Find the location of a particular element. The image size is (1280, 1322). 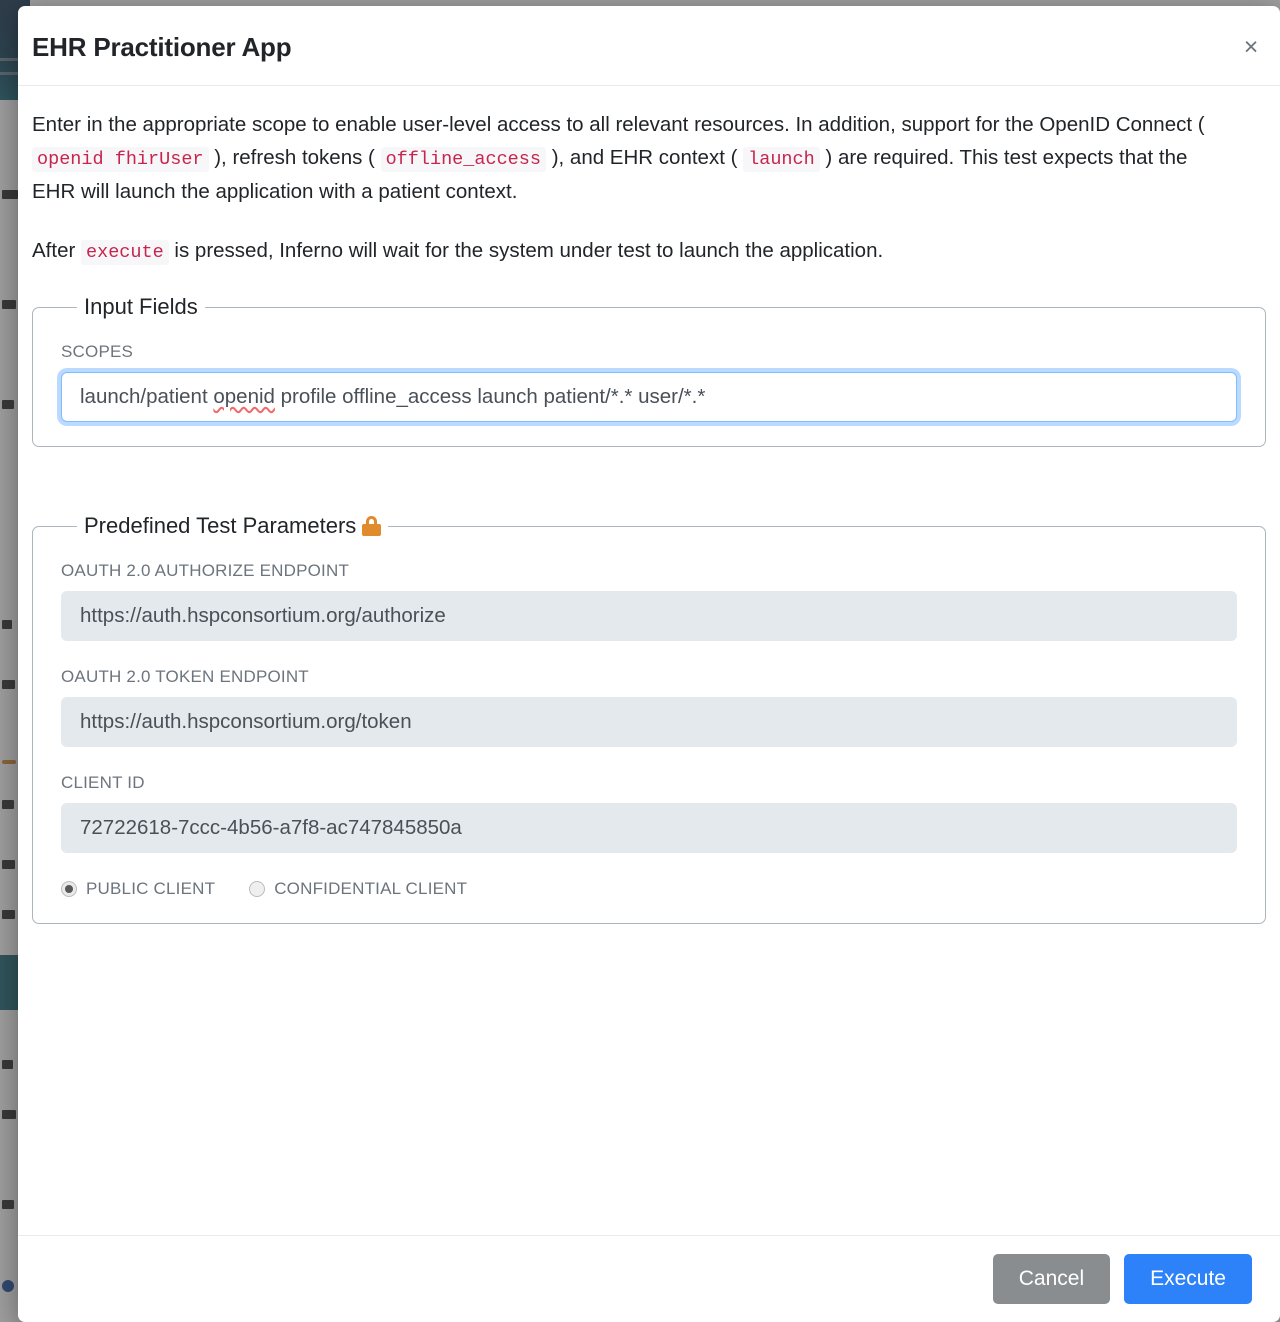

code-openid-fhiruser: openid fhirUser is located at coordinates (120, 160).